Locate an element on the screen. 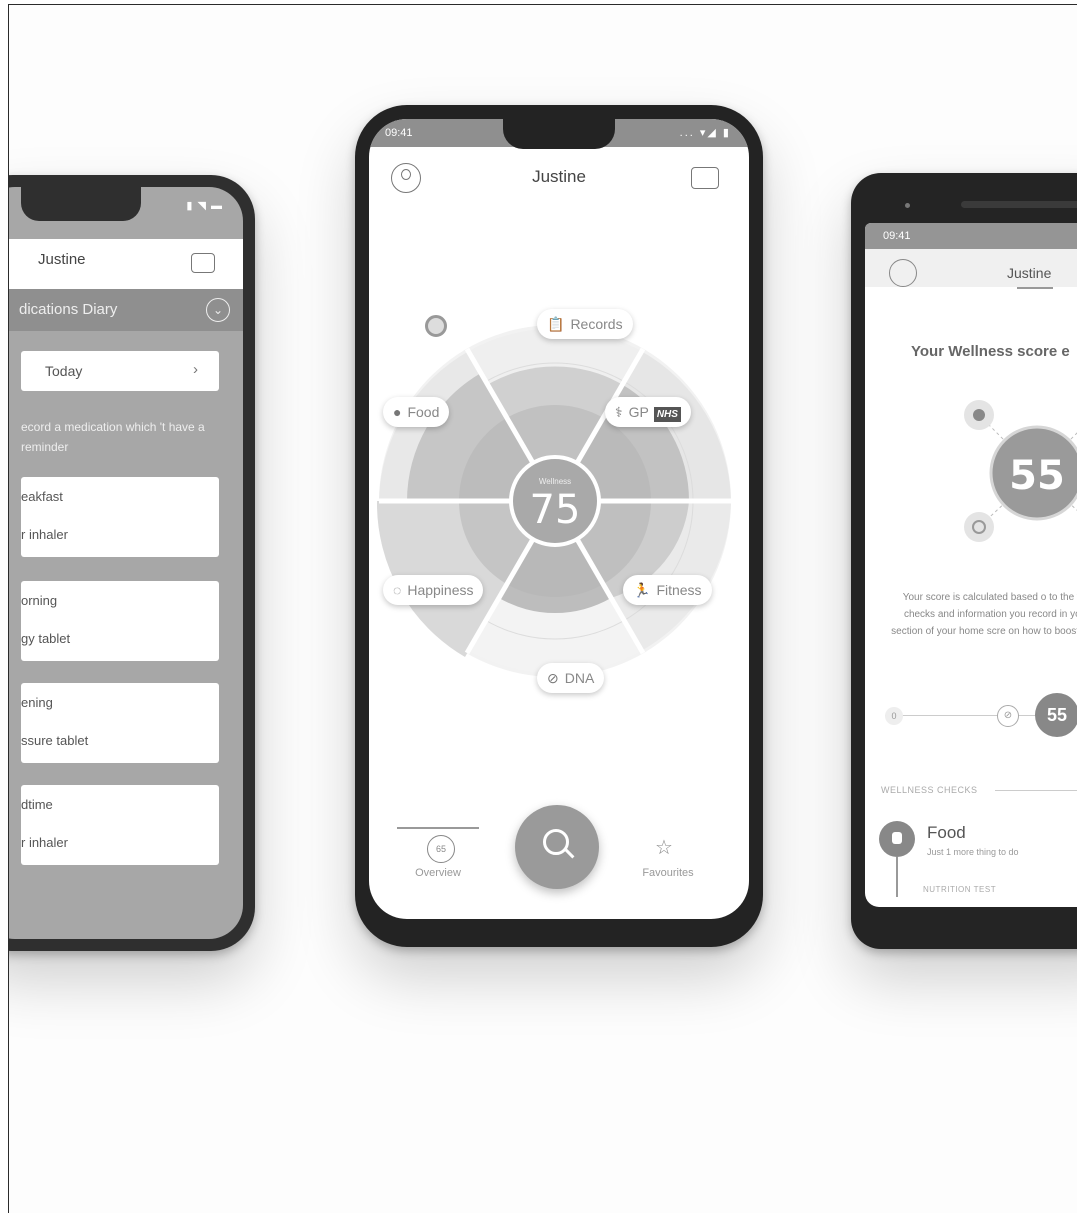 The height and width of the screenshot is (1216, 1080). category-food: ● Food is located at coordinates (416, 412).